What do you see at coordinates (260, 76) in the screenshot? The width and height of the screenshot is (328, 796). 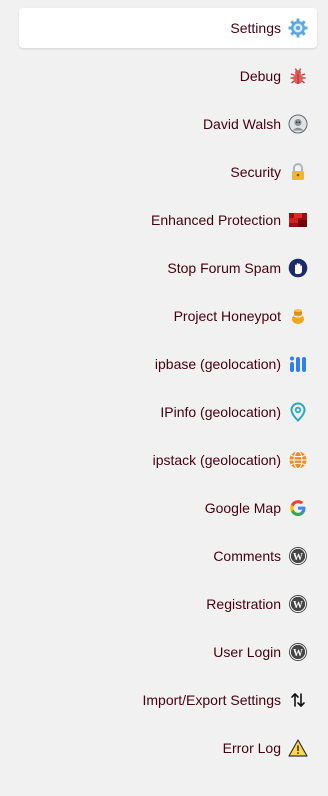 I see `menu-item-label: Debug` at bounding box center [260, 76].